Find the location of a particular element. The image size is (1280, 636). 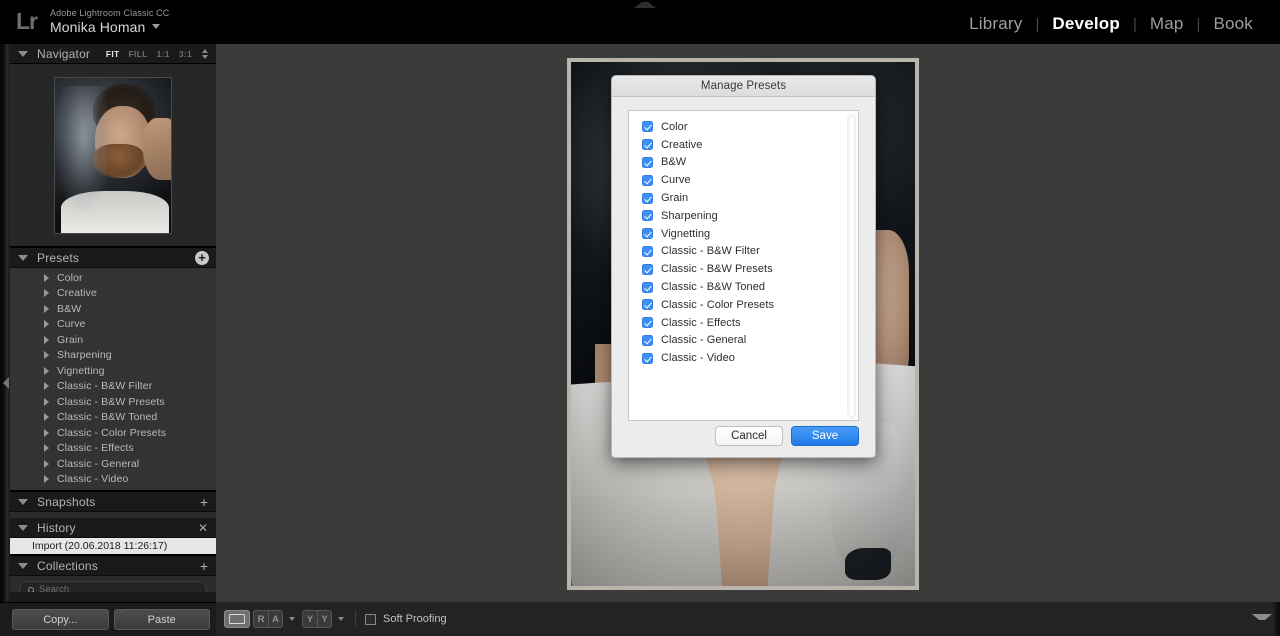

preset-group-row: Color is located at coordinates (113, 278).